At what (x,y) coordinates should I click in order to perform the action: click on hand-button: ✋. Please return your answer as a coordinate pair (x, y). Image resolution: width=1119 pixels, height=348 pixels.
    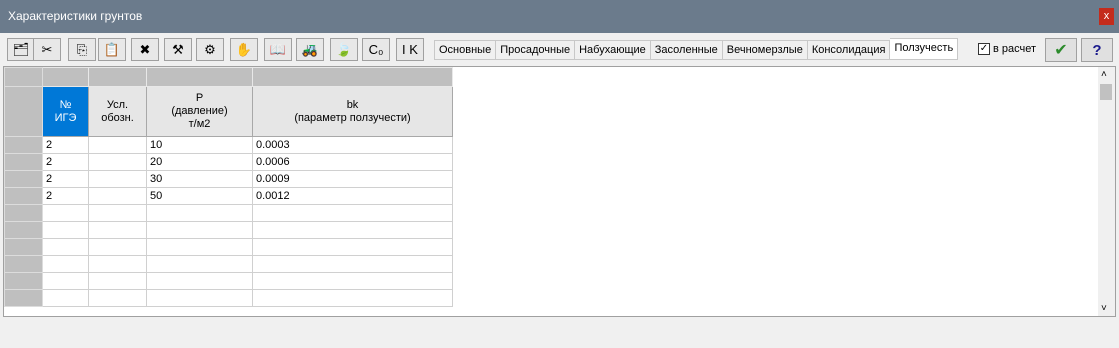
    Looking at the image, I should click on (244, 49).